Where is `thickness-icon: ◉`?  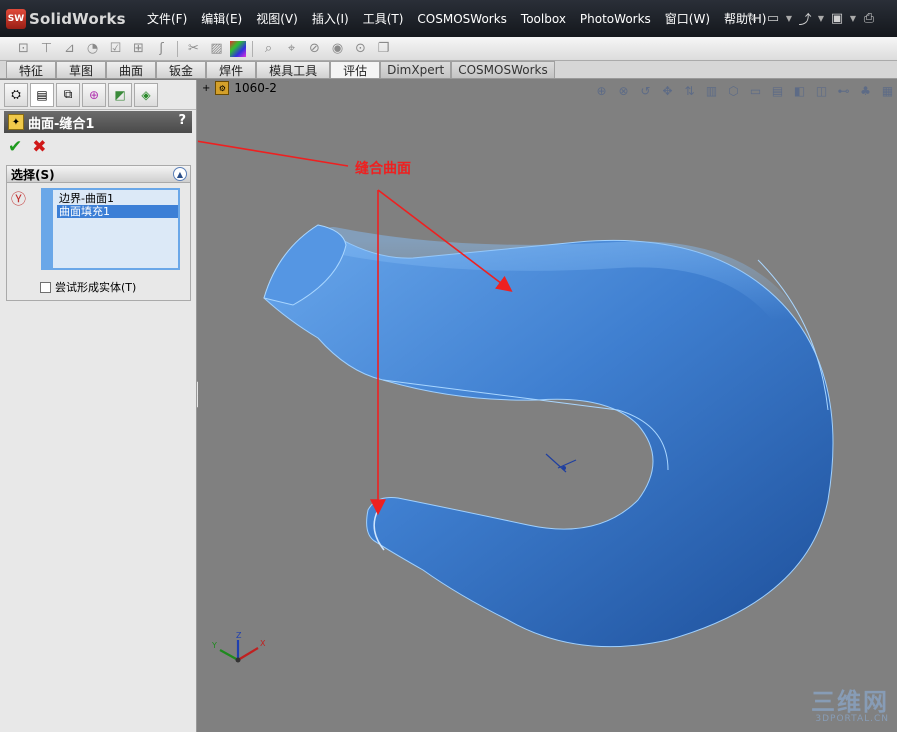 thickness-icon: ◉ is located at coordinates (337, 49).